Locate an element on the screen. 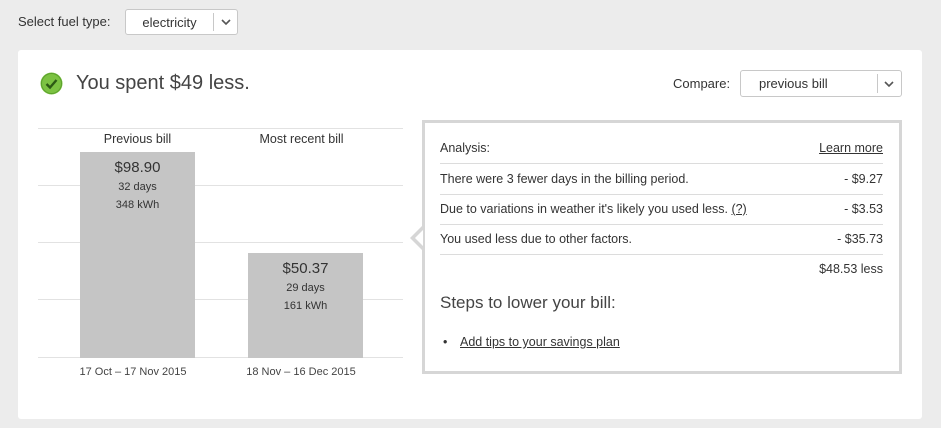 This screenshot has width=941, height=428. analysis-total-row: $48.53 less is located at coordinates (661, 269).